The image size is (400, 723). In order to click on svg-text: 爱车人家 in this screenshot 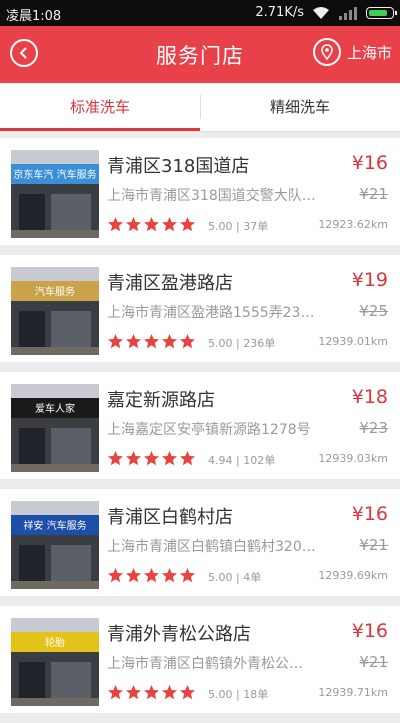, I will do `click(55, 408)`.